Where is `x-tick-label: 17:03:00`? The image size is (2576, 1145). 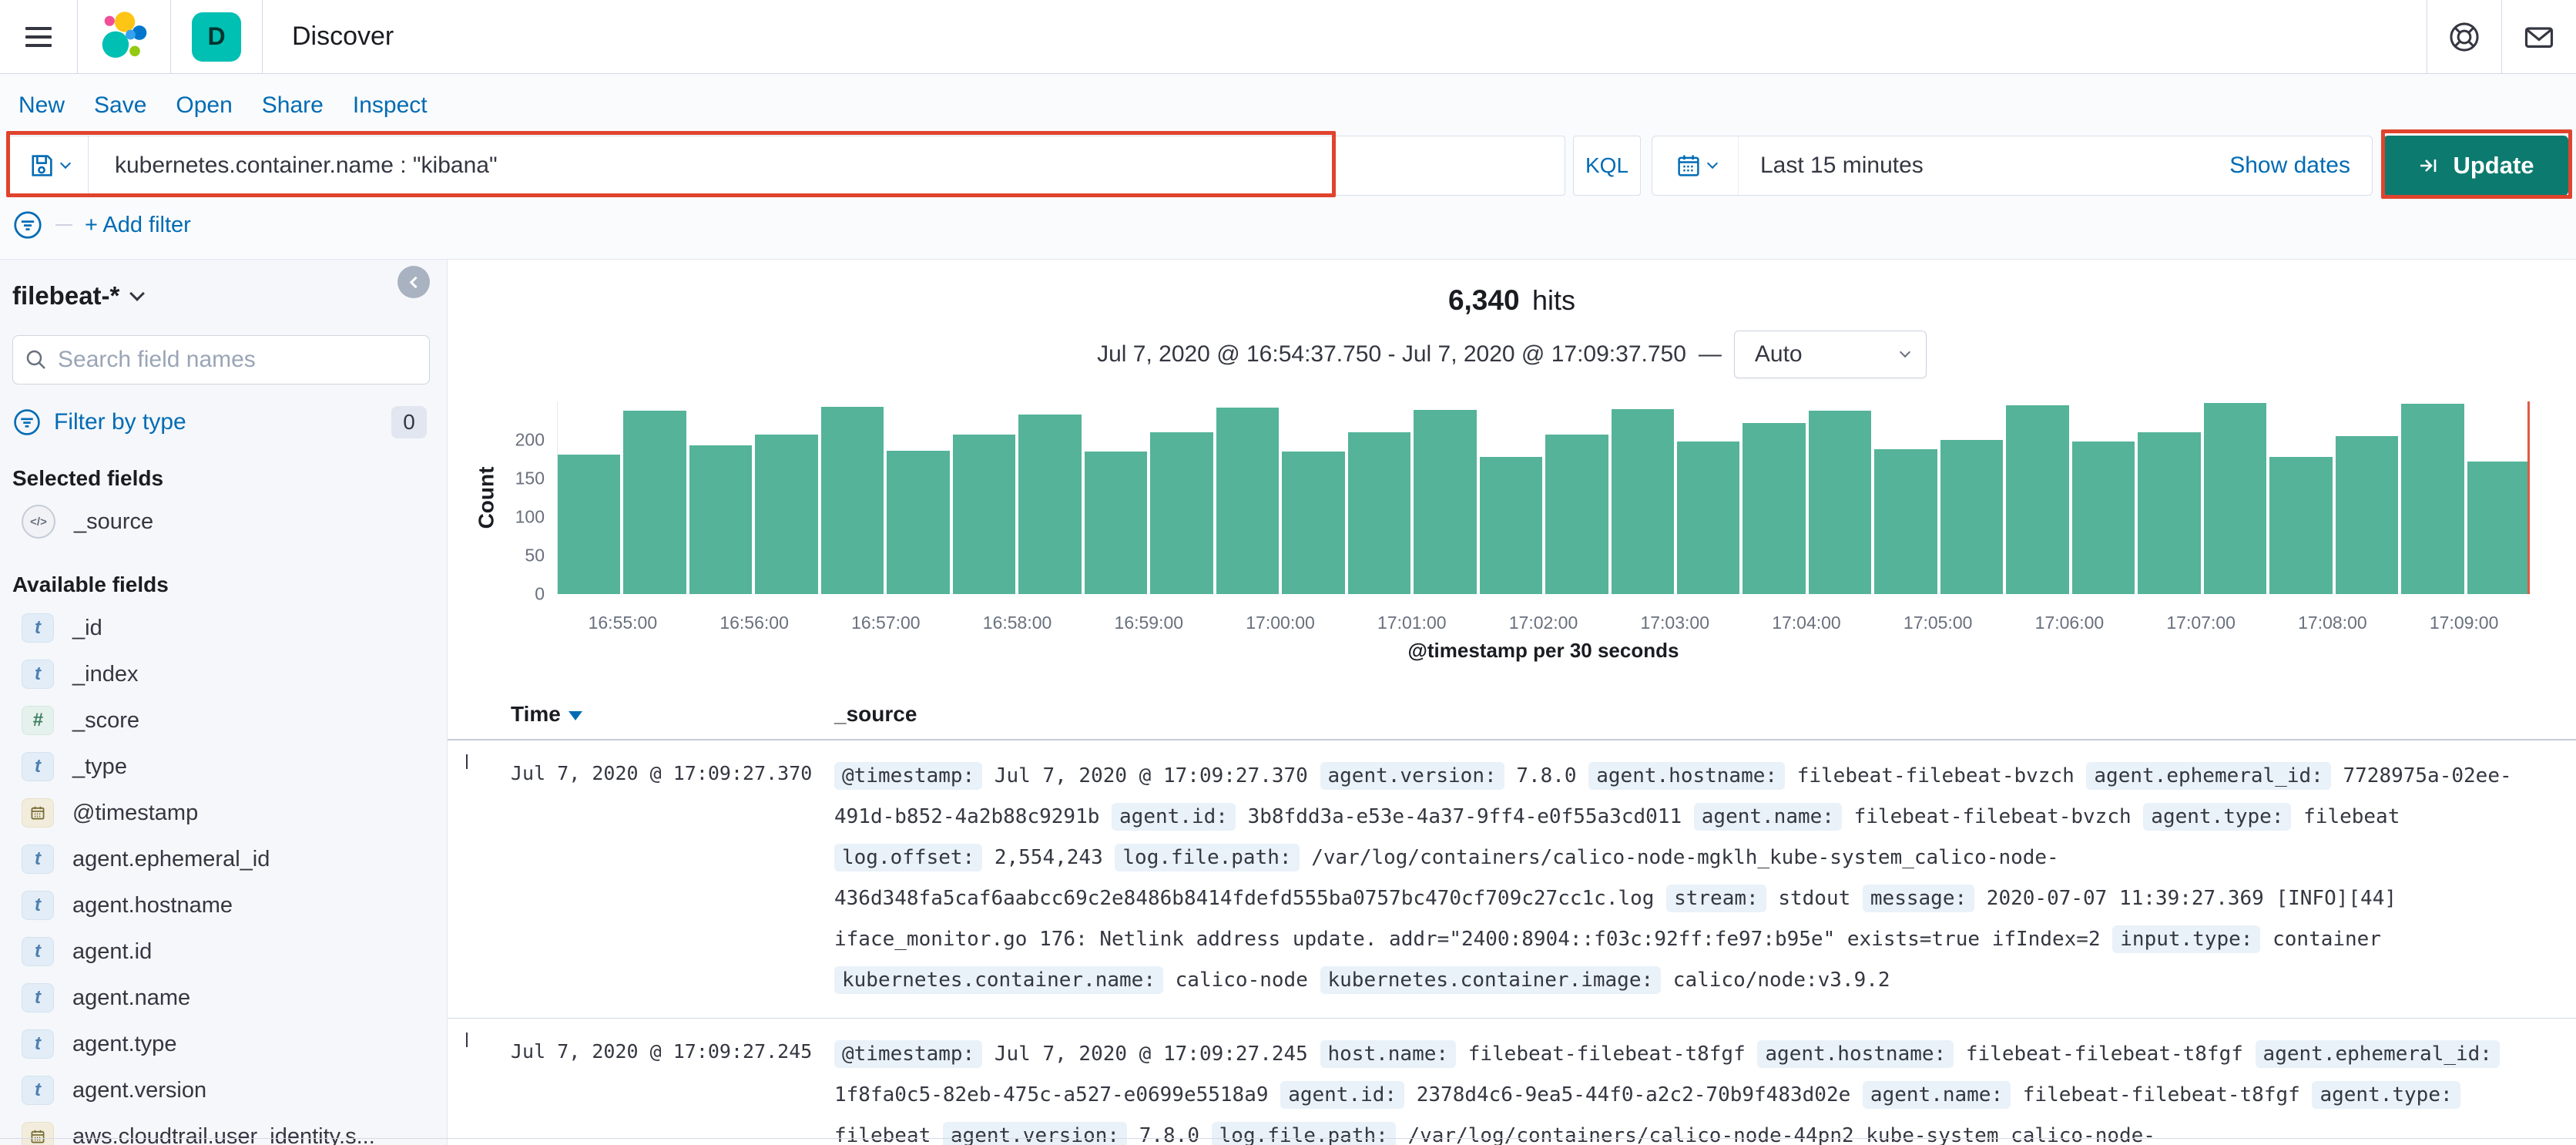
x-tick-label: 17:03:00 is located at coordinates (1674, 623).